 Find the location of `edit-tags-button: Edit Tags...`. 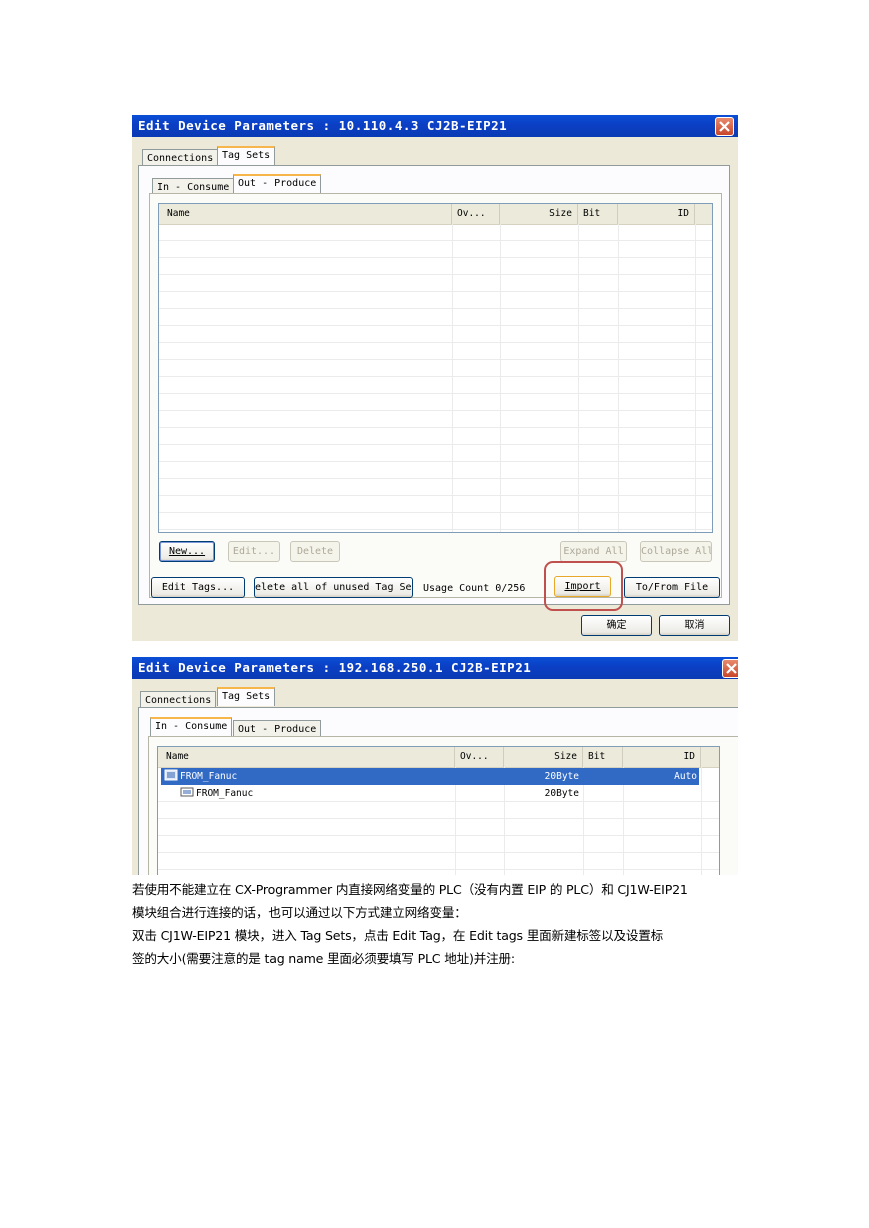

edit-tags-button: Edit Tags... is located at coordinates (198, 587).